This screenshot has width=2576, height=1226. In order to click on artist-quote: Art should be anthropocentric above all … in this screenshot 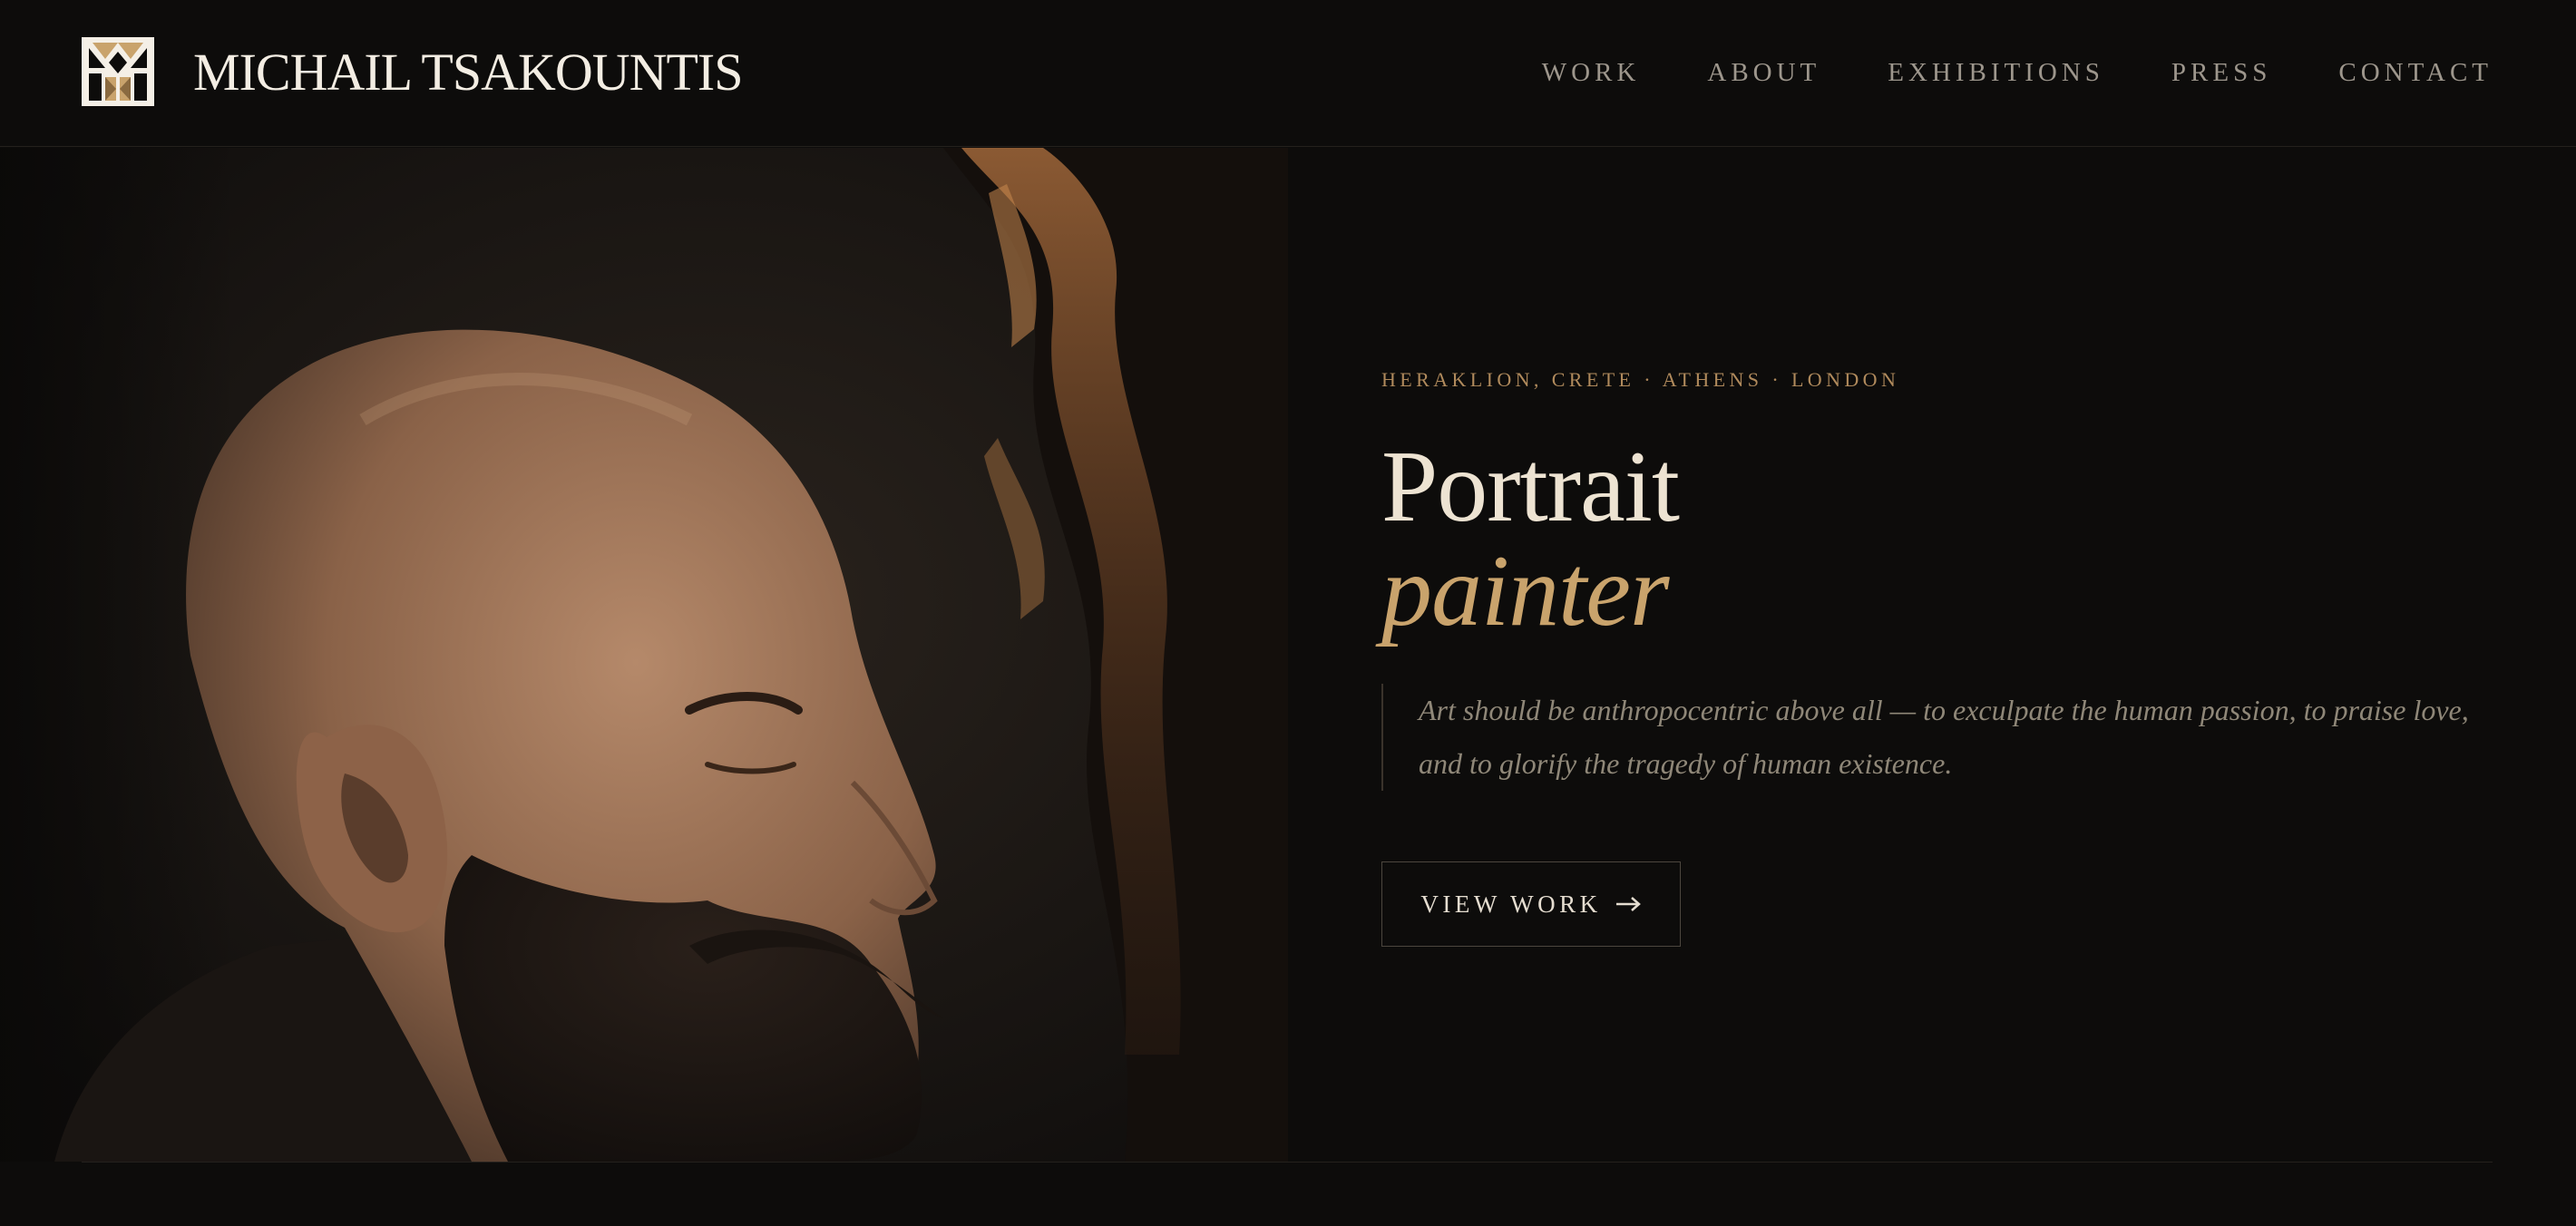, I will do `click(1939, 738)`.